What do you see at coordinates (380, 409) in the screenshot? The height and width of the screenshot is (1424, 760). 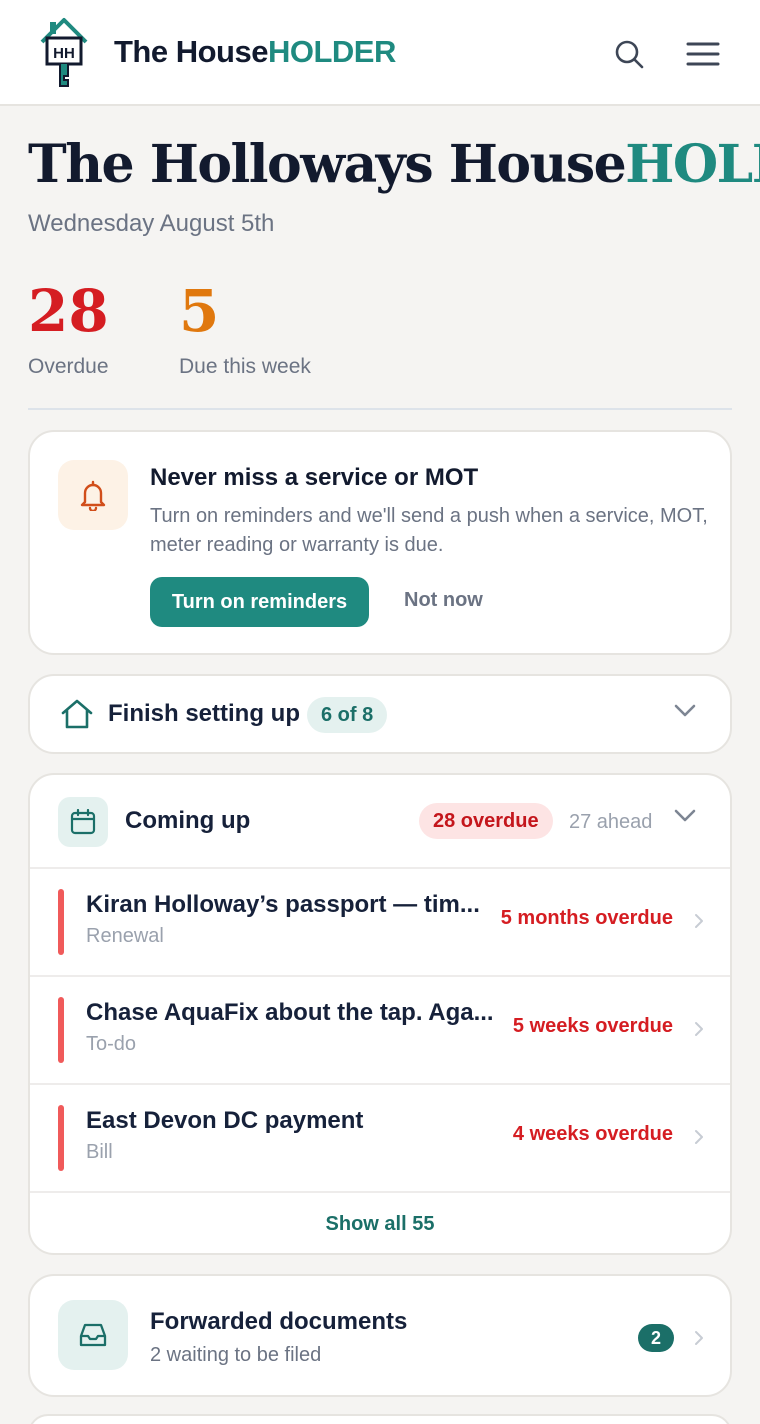 I see `divider` at bounding box center [380, 409].